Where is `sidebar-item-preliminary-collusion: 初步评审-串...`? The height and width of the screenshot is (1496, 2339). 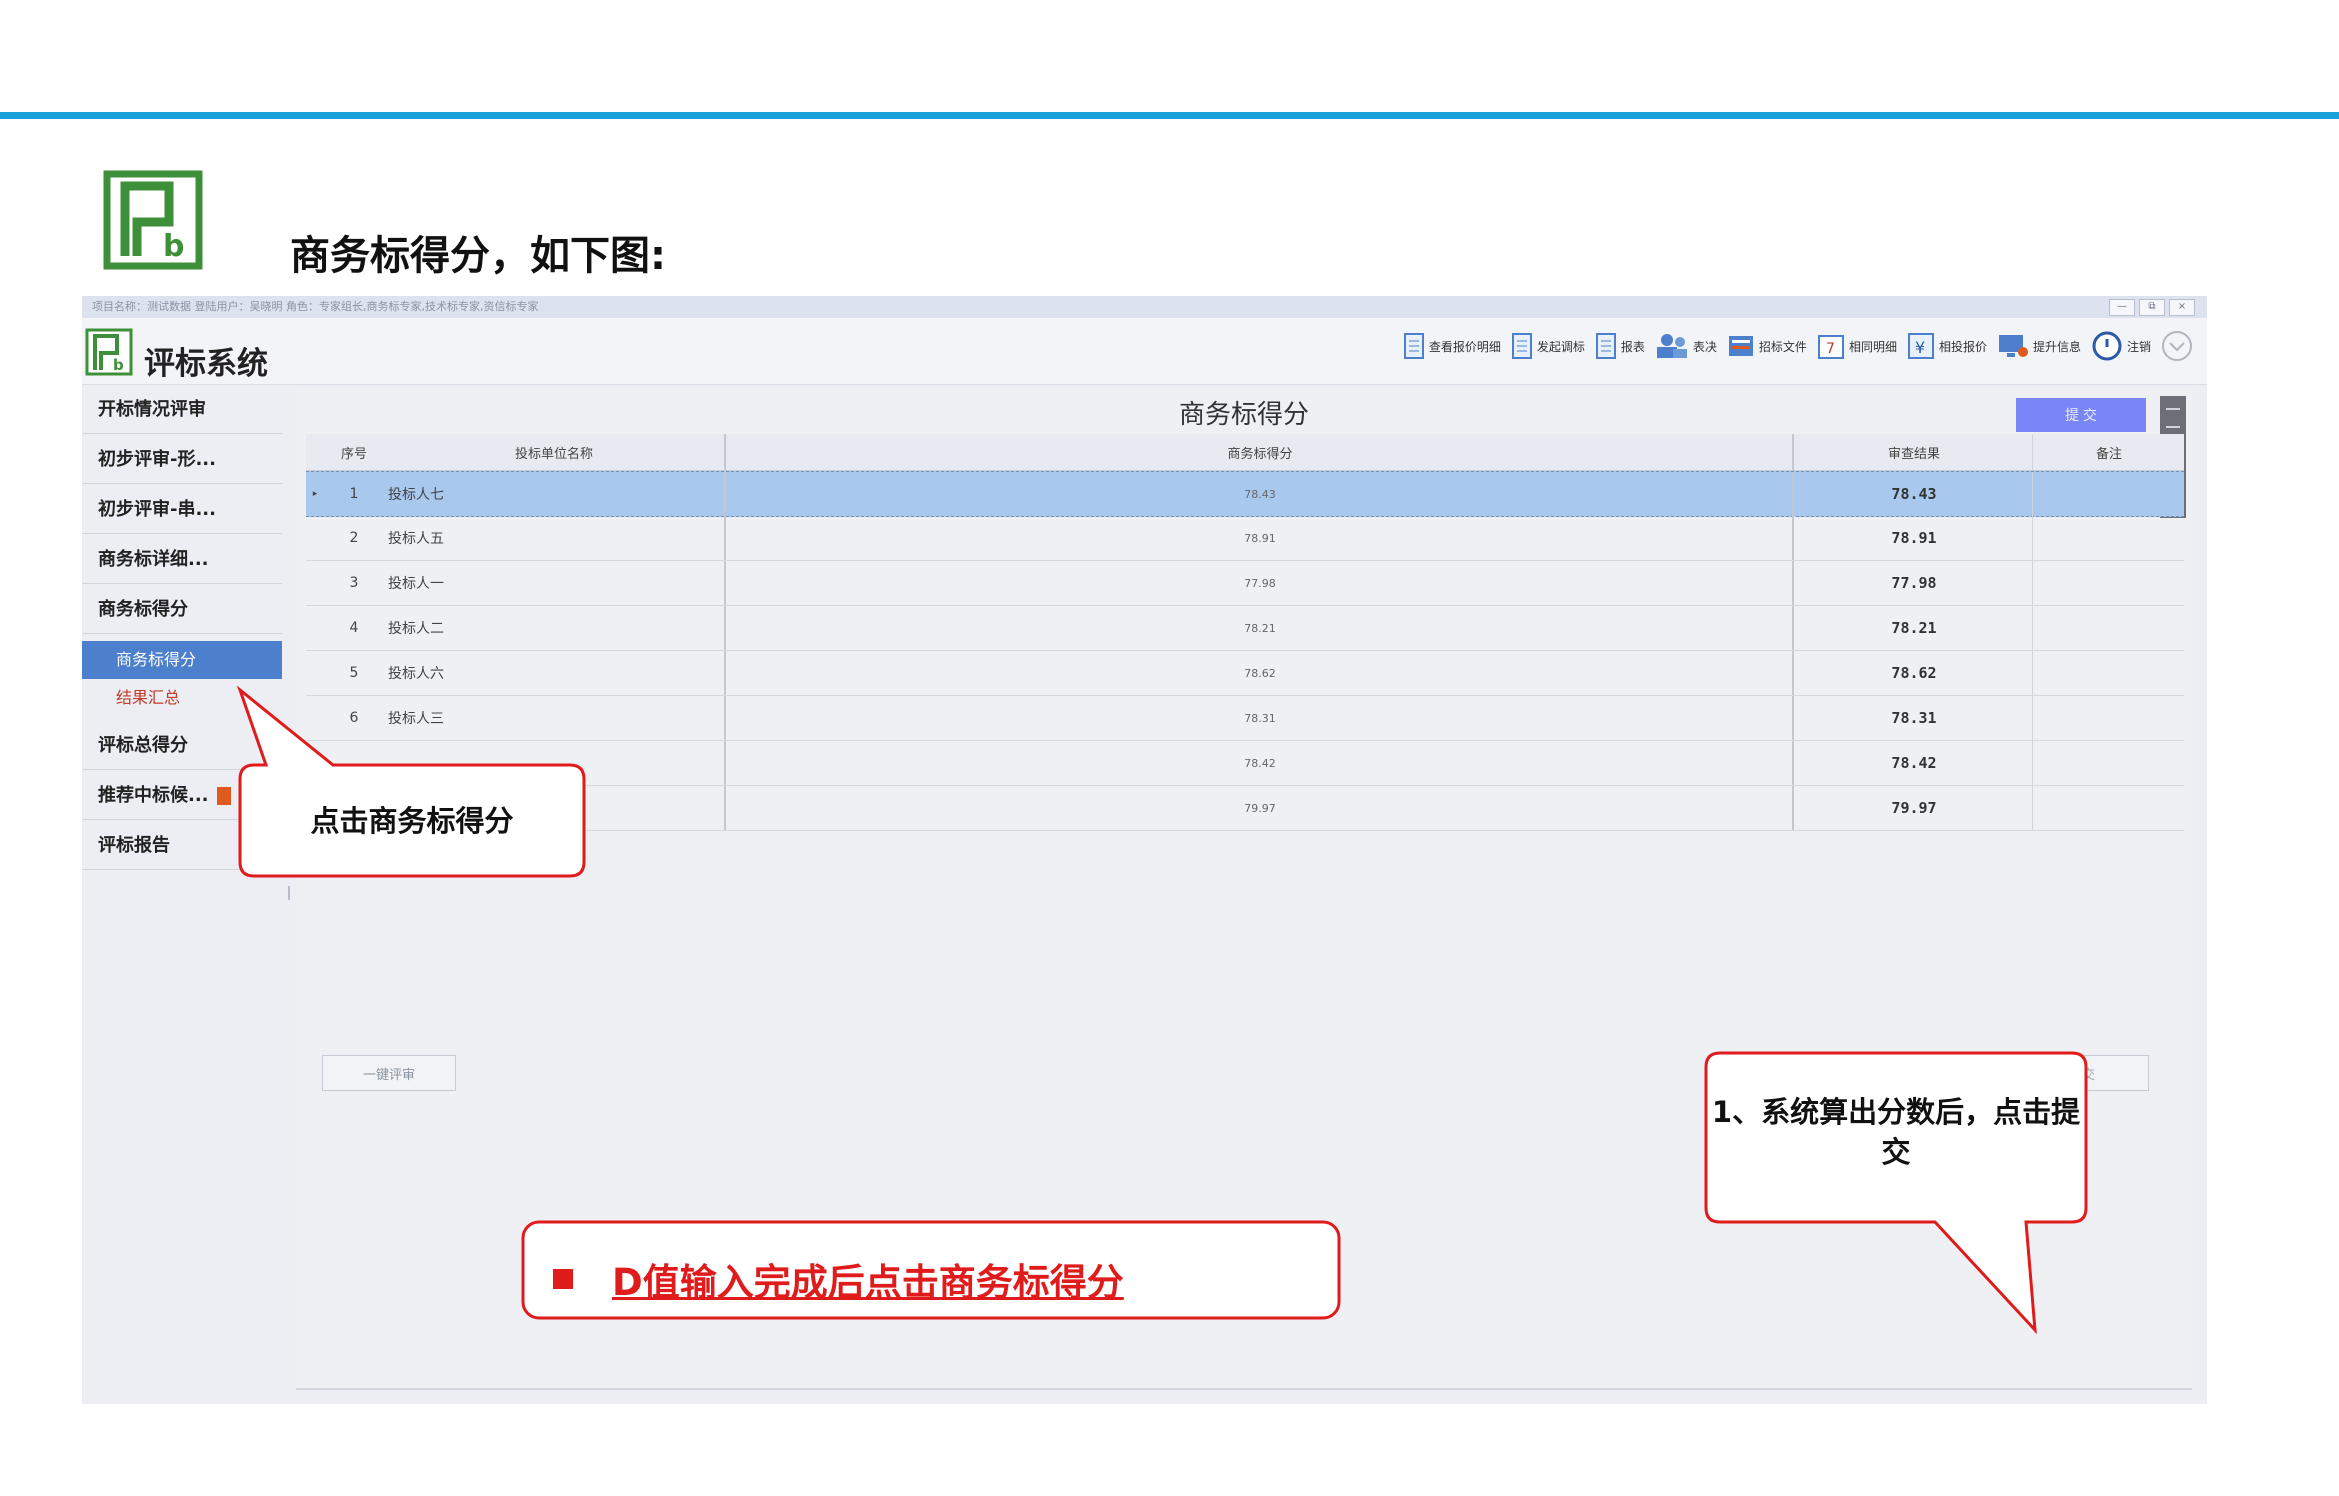 sidebar-item-preliminary-collusion: 初步评审-串... is located at coordinates (182, 510).